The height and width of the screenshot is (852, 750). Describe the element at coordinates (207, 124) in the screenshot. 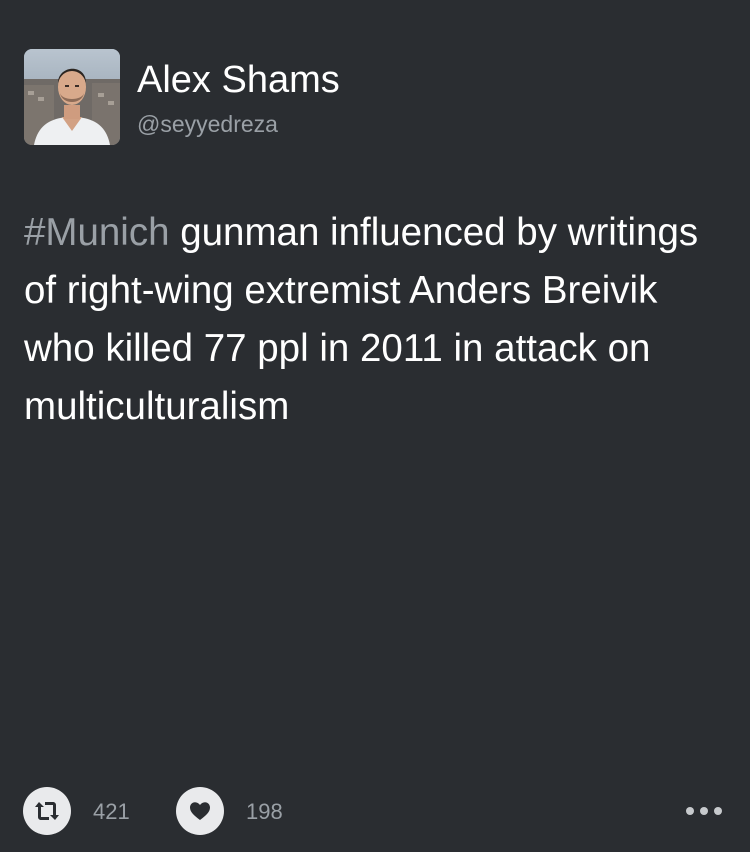

I see `user-handle: @seyyedreza` at that location.